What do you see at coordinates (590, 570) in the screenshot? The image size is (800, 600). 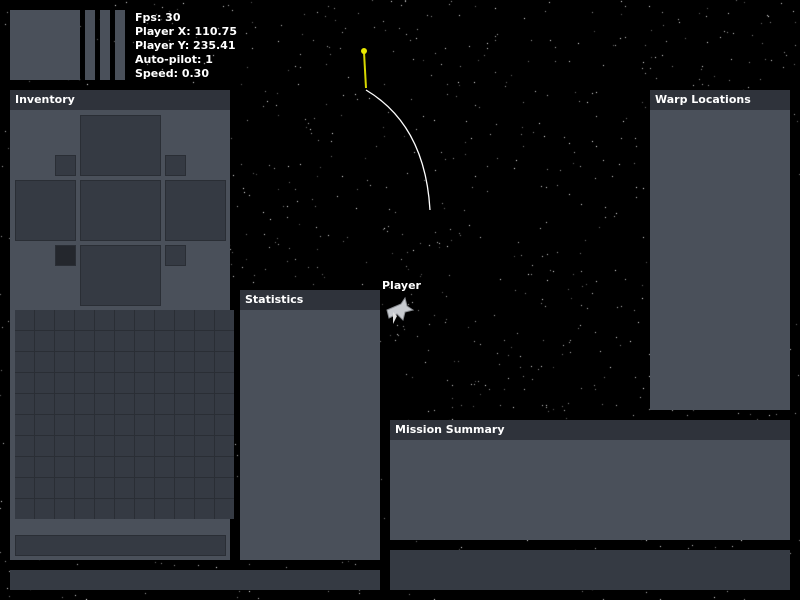 I see `message-bar` at bounding box center [590, 570].